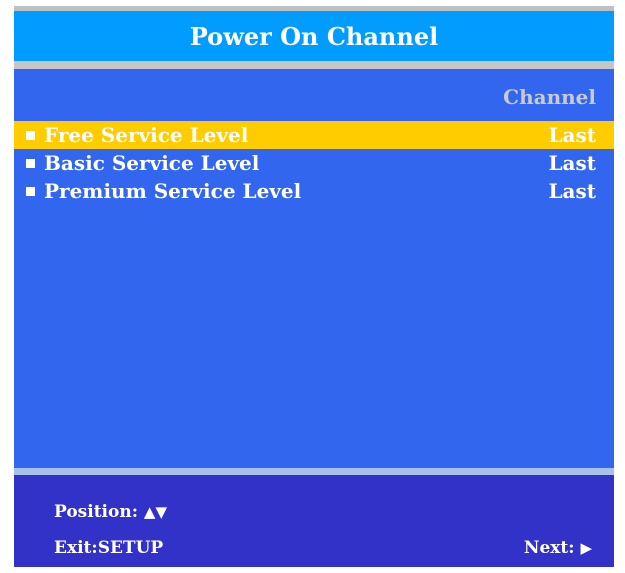 The height and width of the screenshot is (573, 625). What do you see at coordinates (152, 163) in the screenshot?
I see `menu-item-label: Basic Service Level` at bounding box center [152, 163].